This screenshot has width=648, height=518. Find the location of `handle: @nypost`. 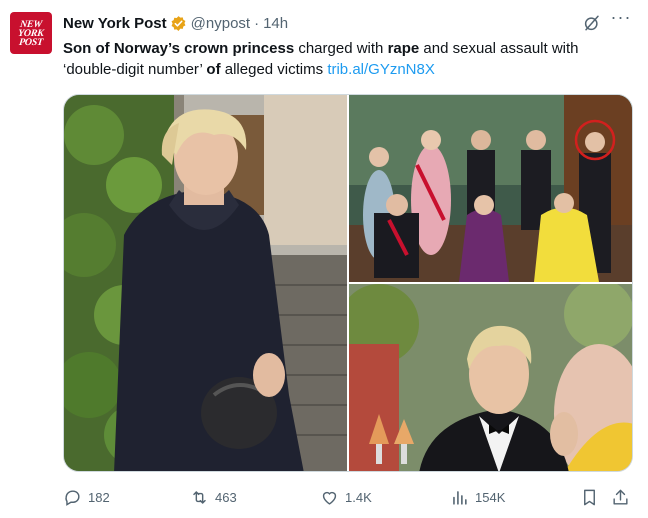

handle: @nypost is located at coordinates (220, 23).